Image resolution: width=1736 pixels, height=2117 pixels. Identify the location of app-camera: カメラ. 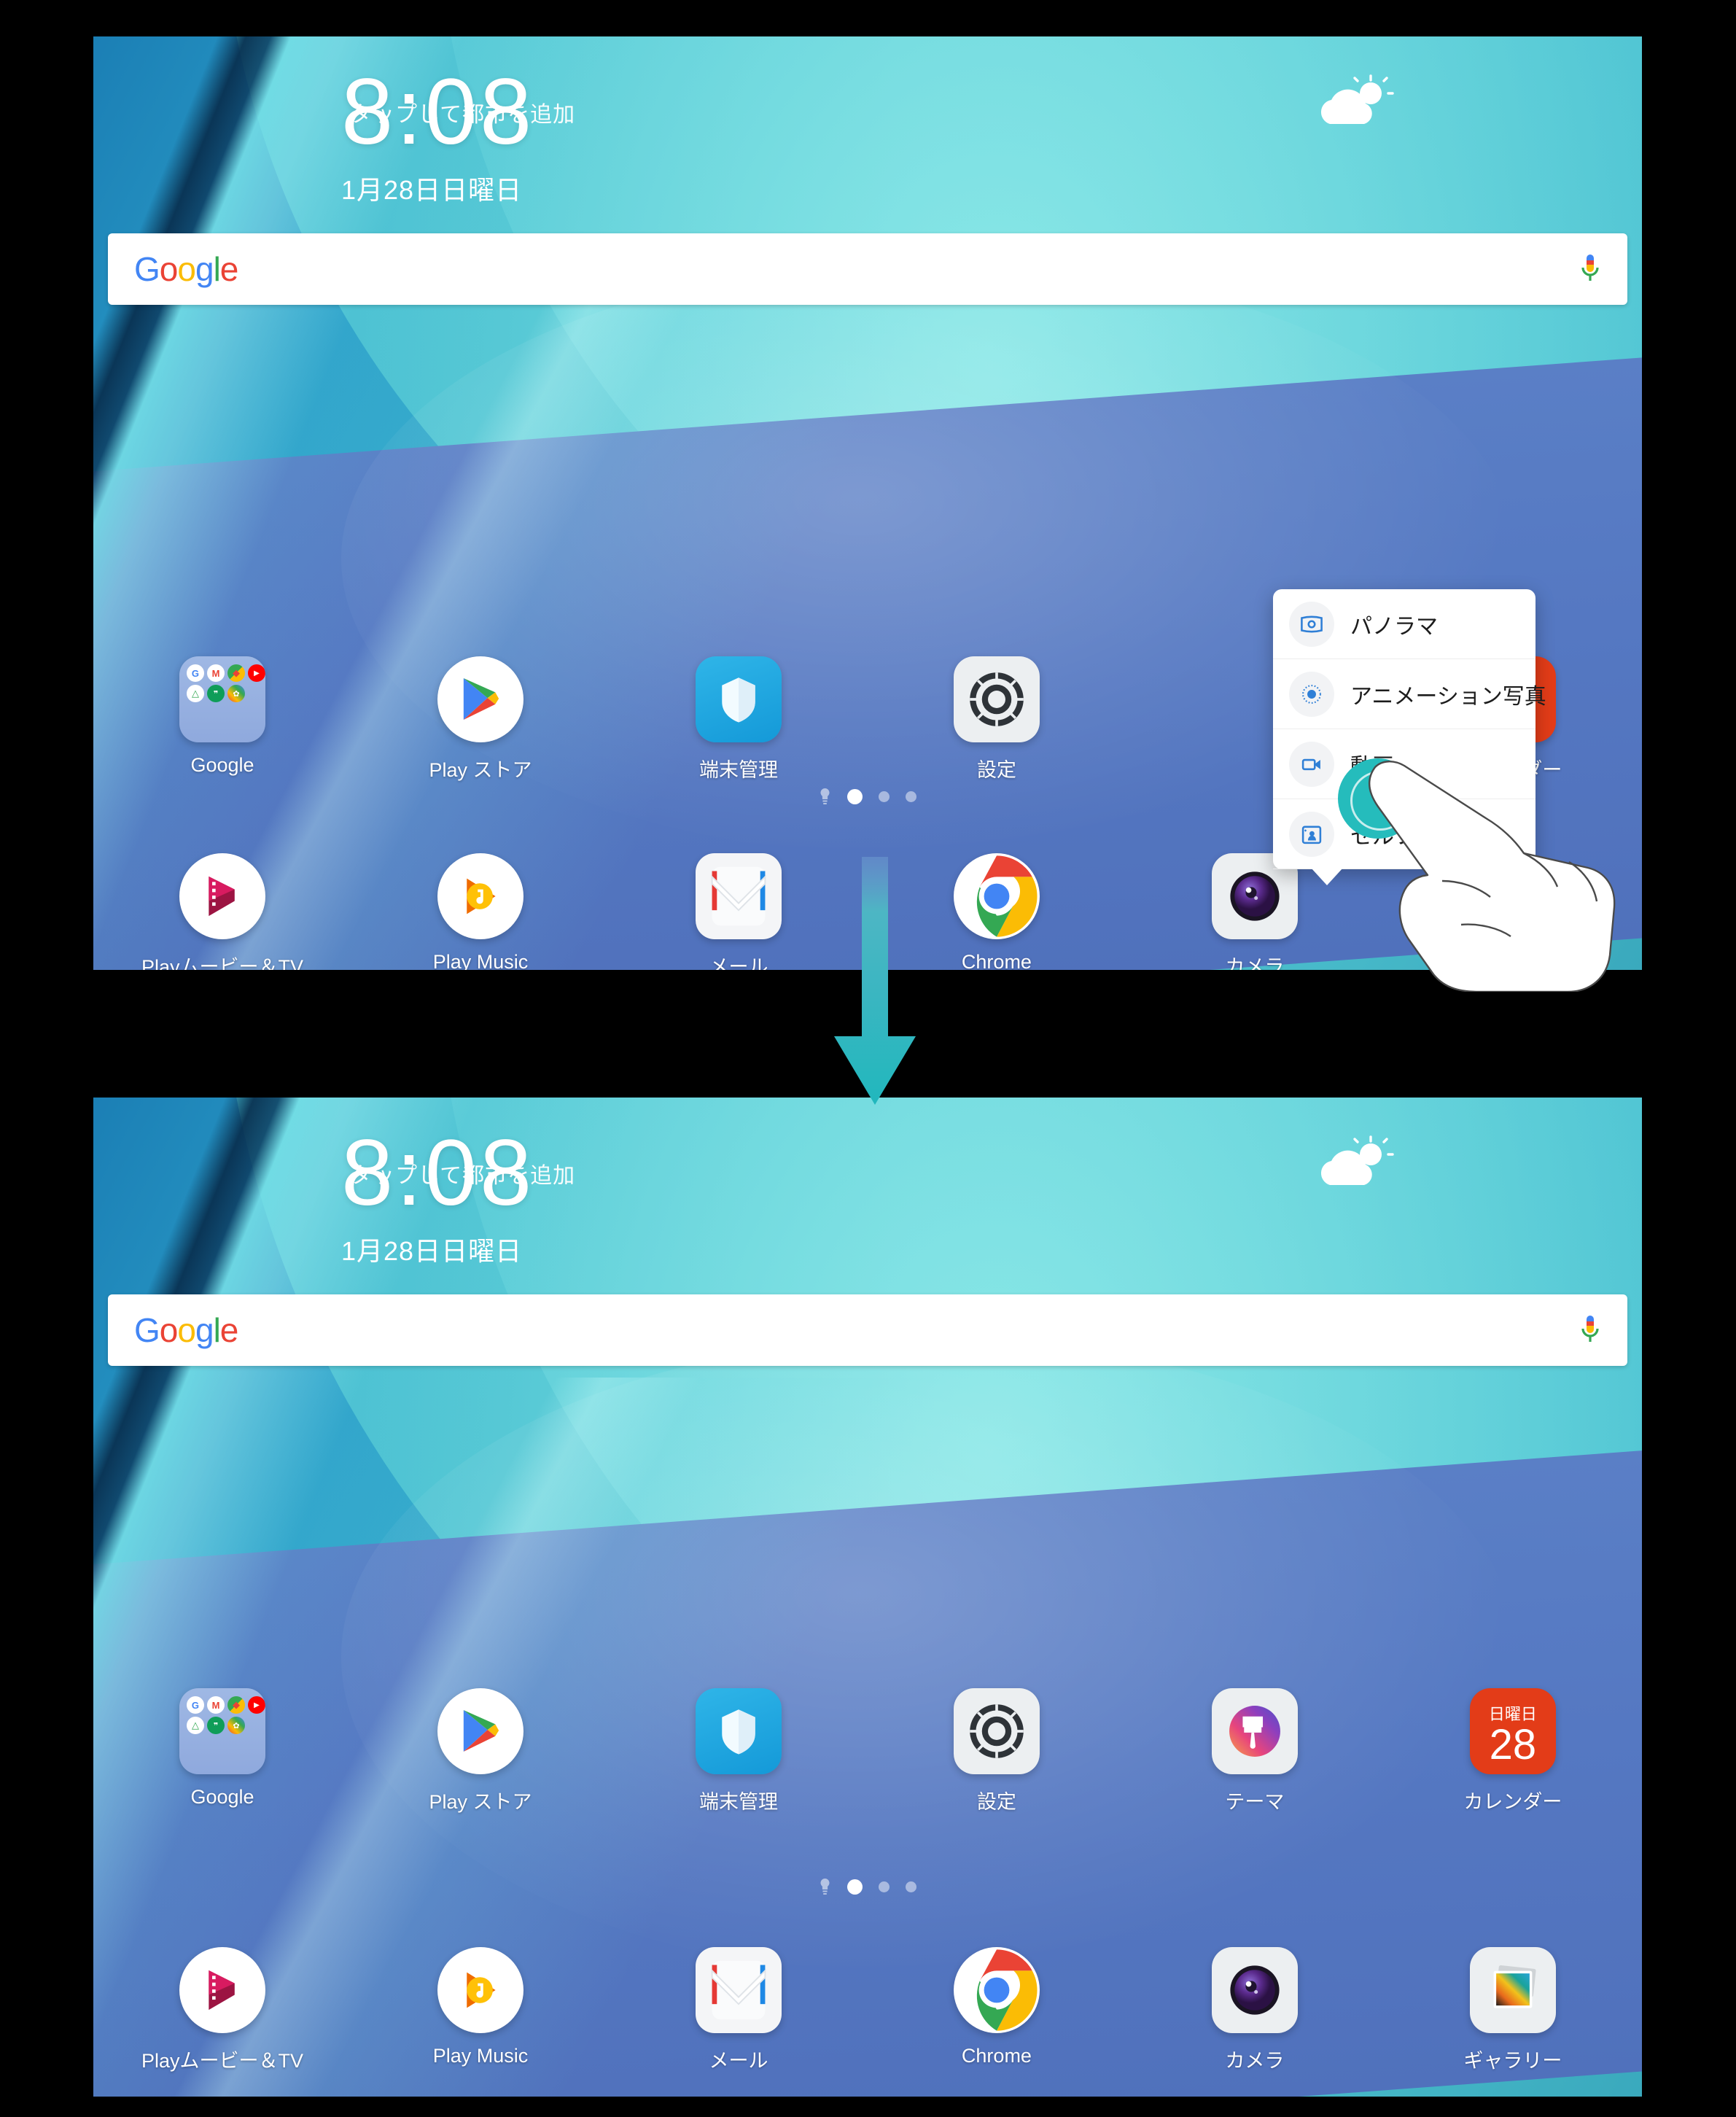
(1255, 2010).